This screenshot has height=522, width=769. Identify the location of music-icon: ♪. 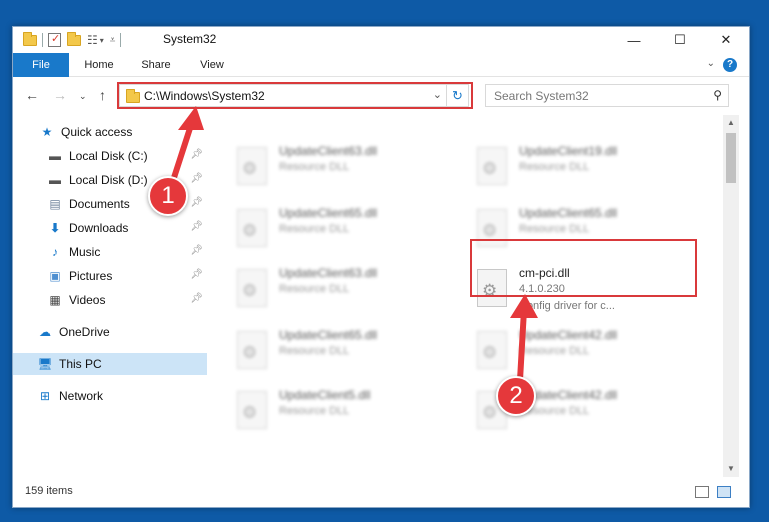
(55, 252).